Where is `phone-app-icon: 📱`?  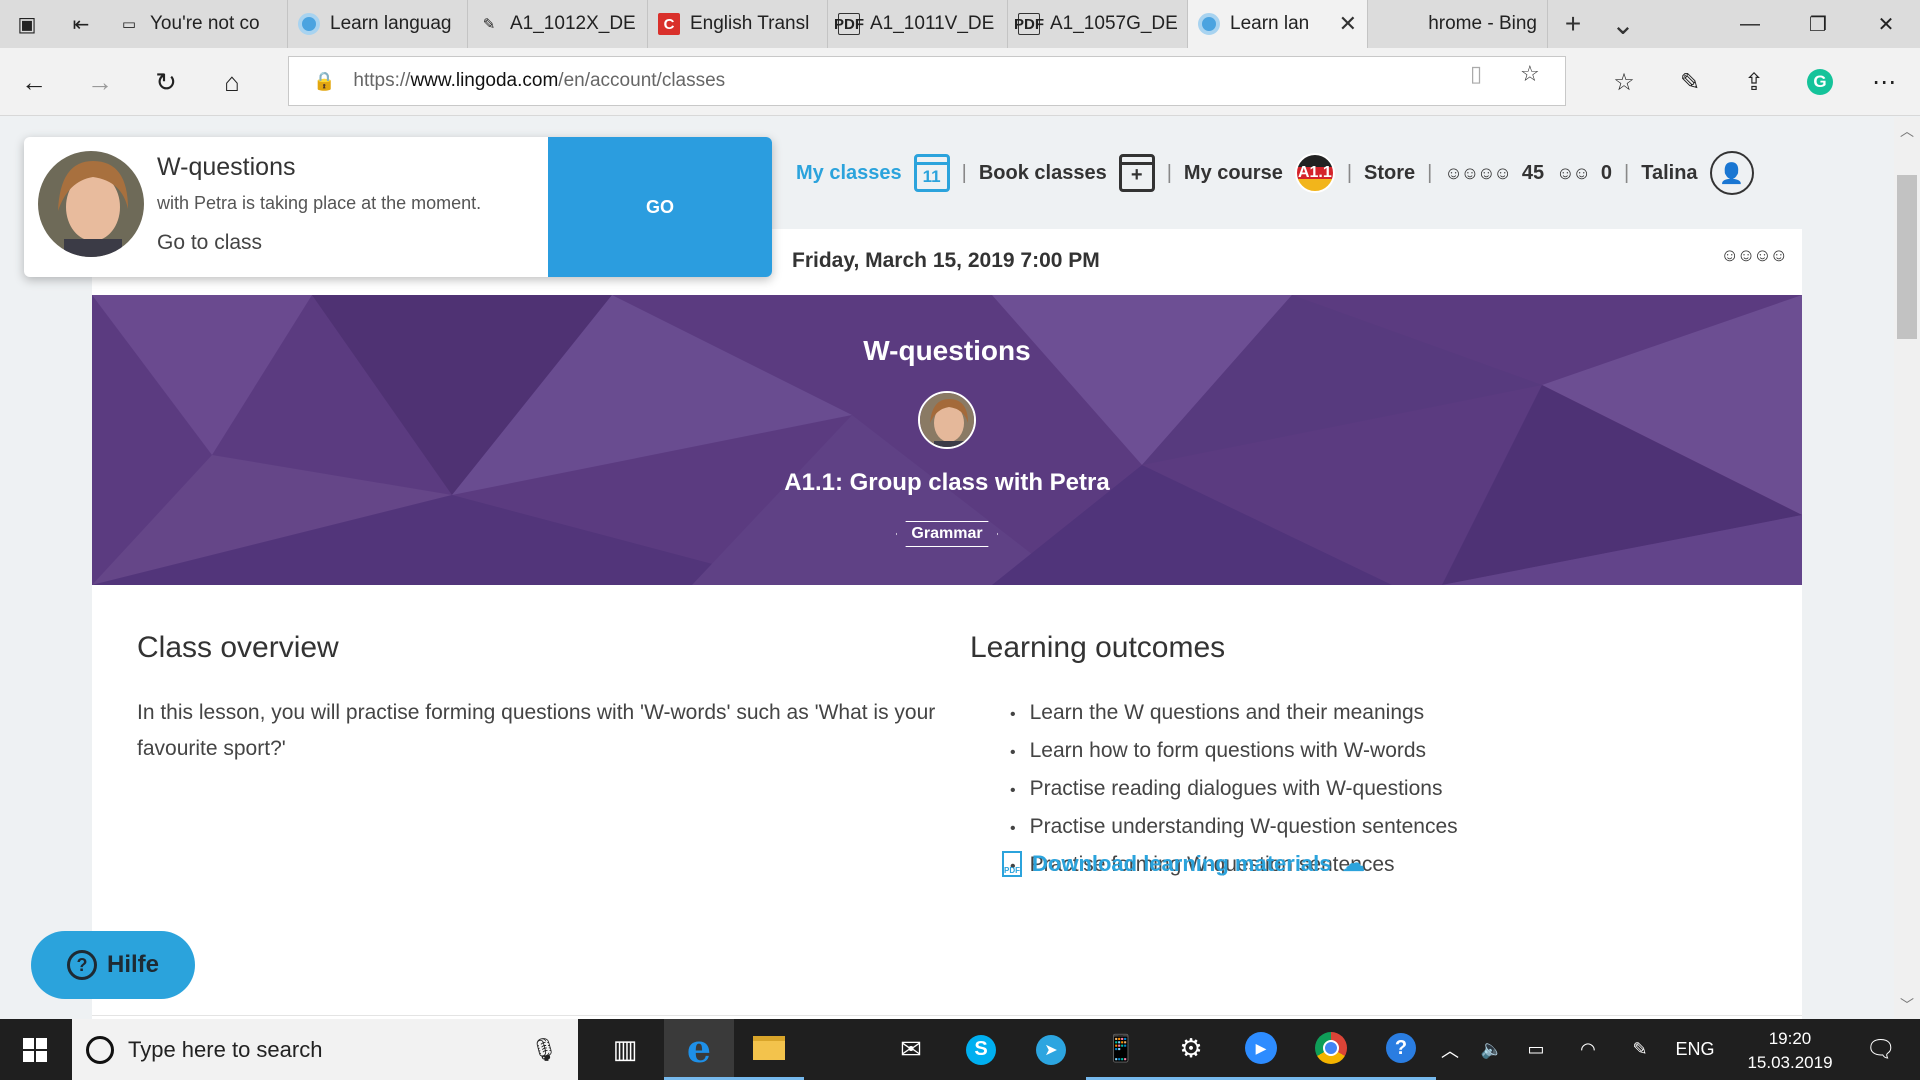 phone-app-icon: 📱 is located at coordinates (1121, 1049).